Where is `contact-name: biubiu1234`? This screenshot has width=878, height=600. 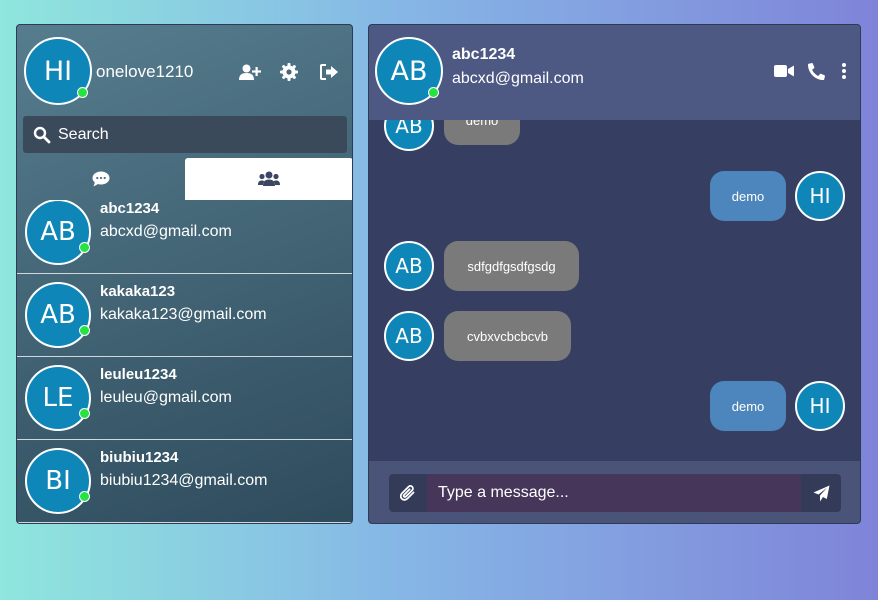
contact-name: biubiu1234 is located at coordinates (139, 457).